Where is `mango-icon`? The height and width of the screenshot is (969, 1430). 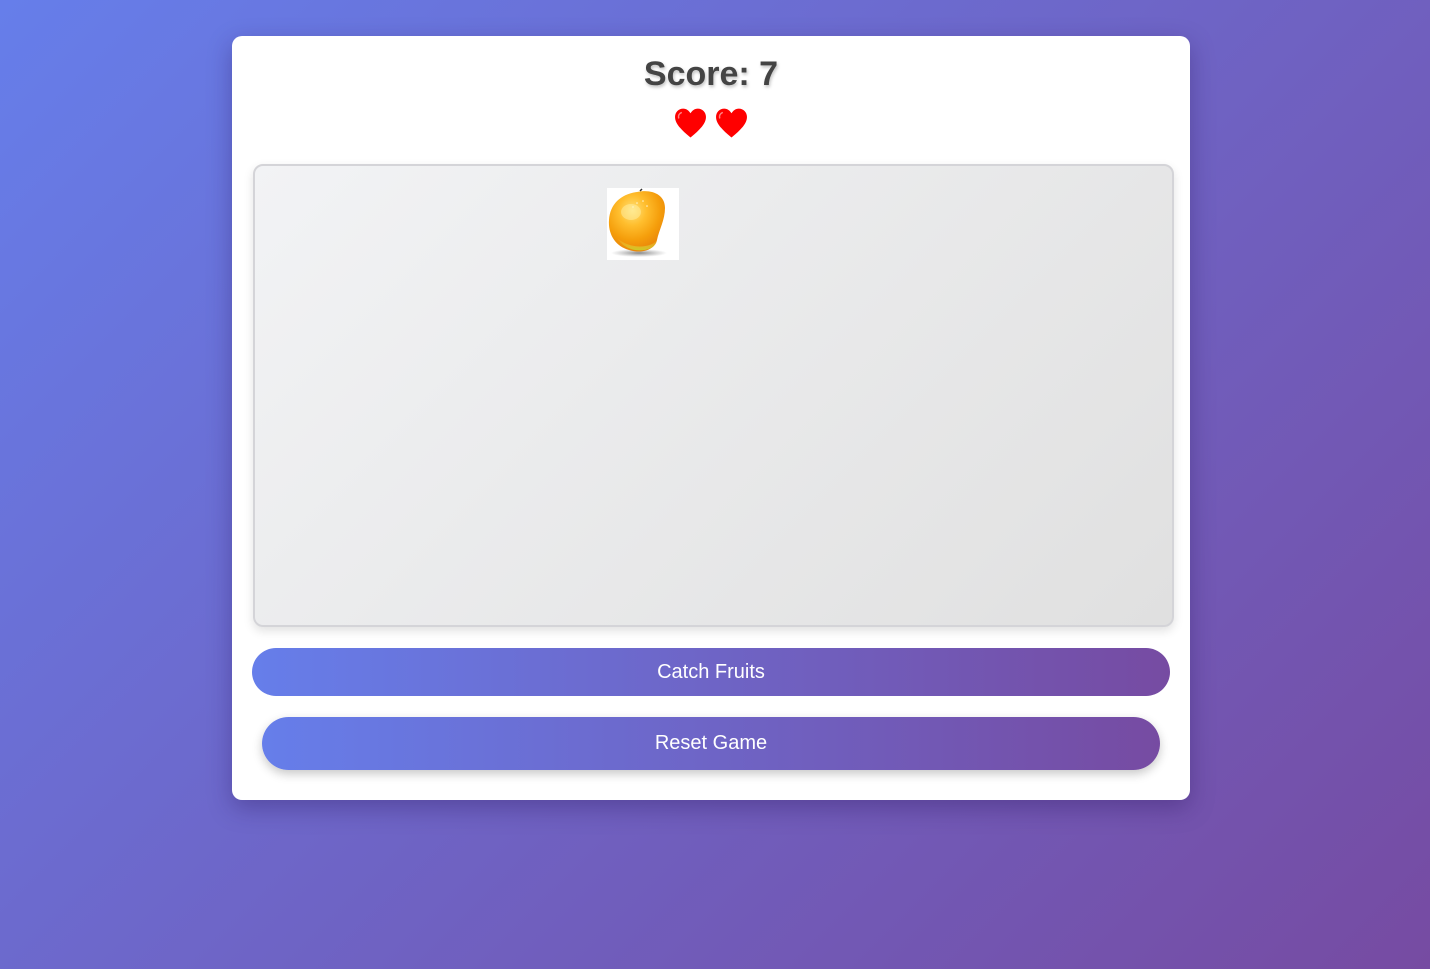
mango-icon is located at coordinates (643, 224).